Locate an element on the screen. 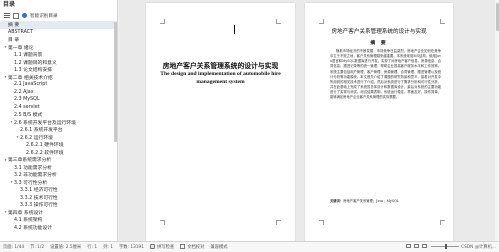 This screenshot has width=499, height=252. toc-item-label: 1.2 课题目的和意义 is located at coordinates (35, 63).